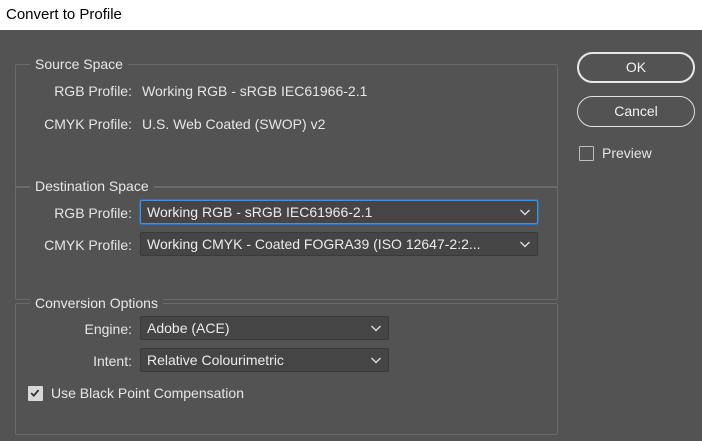 This screenshot has width=702, height=441. I want to click on ok-button: OK, so click(636, 67).